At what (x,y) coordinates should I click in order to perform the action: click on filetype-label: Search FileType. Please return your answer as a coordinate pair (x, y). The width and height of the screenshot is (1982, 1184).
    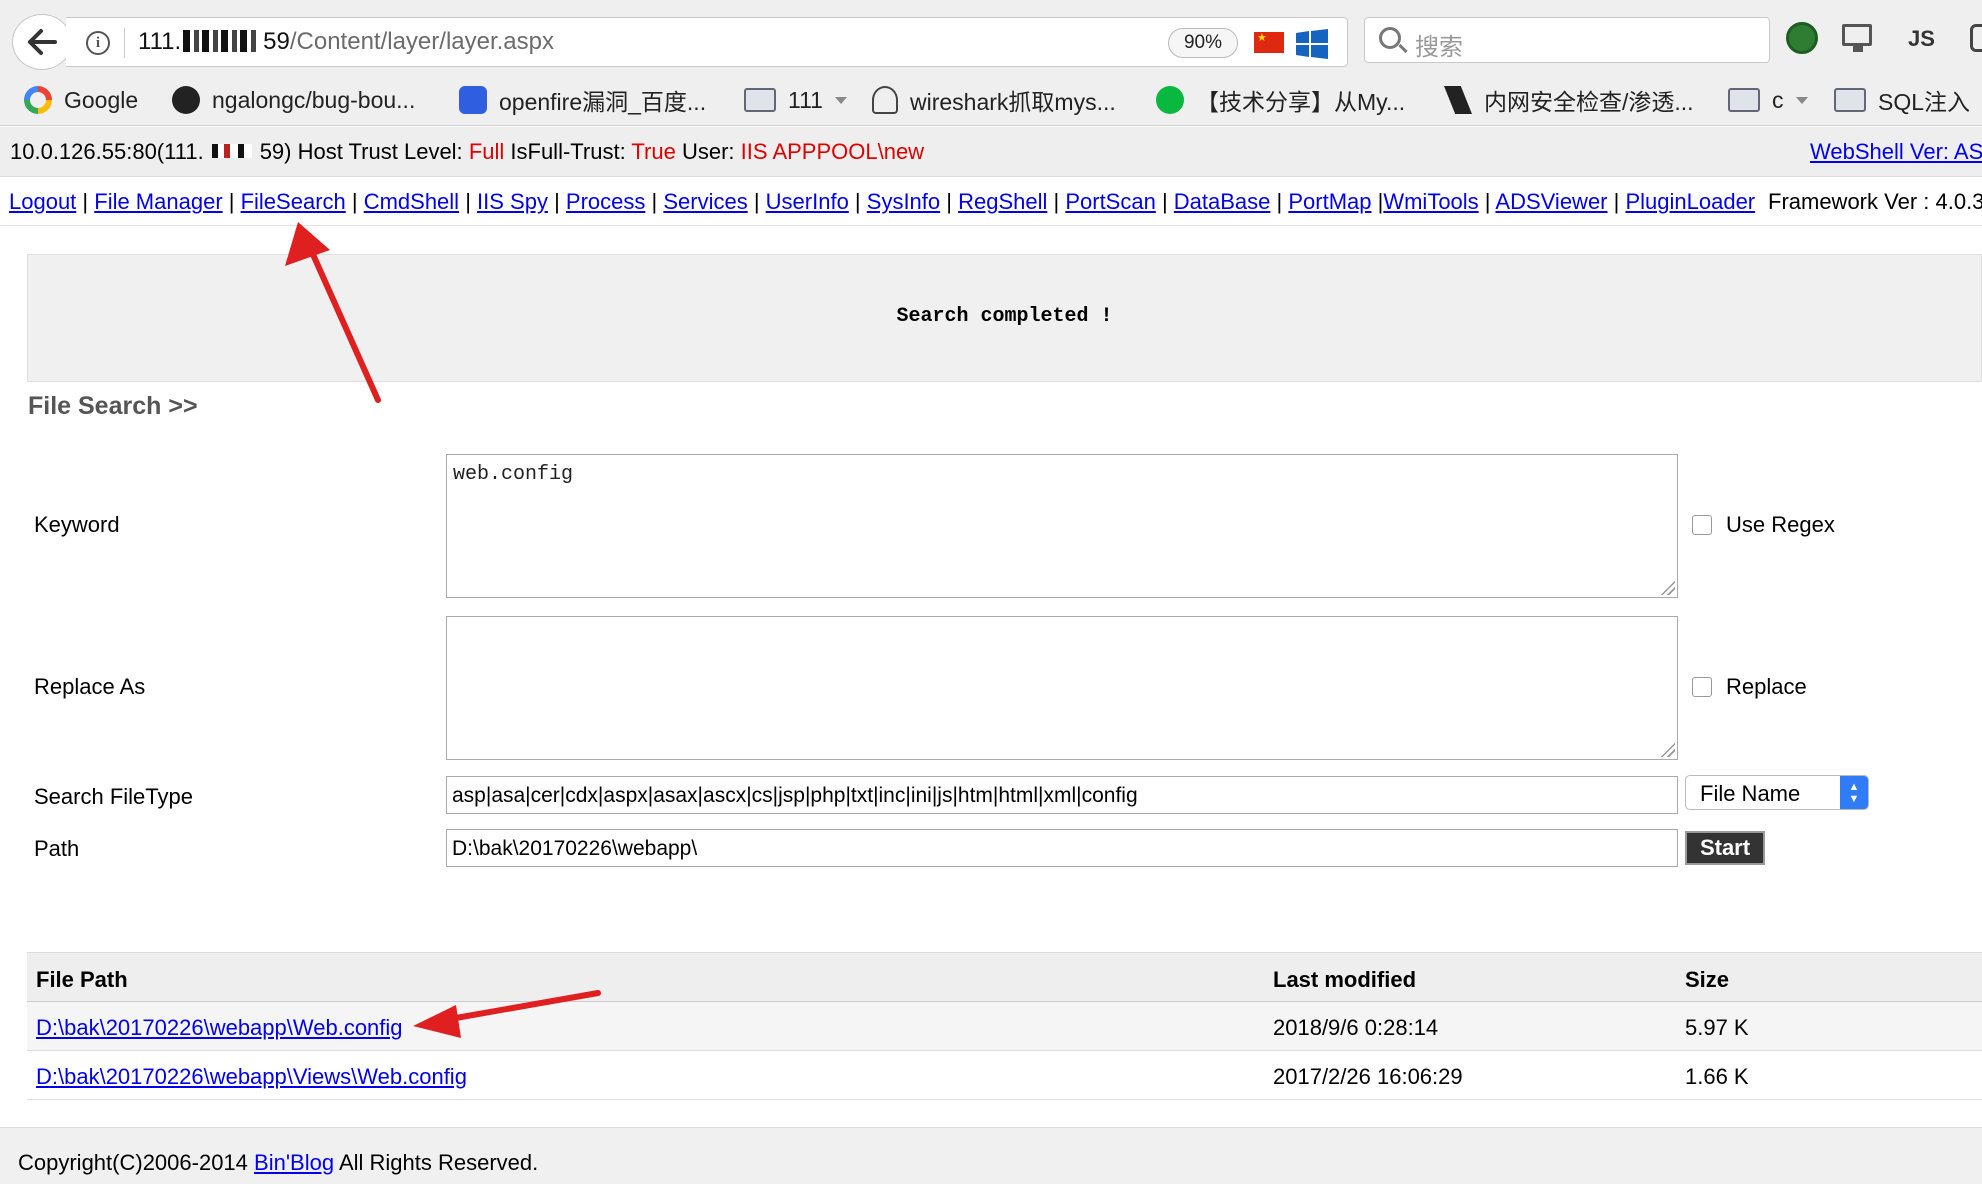
    Looking at the image, I should click on (113, 796).